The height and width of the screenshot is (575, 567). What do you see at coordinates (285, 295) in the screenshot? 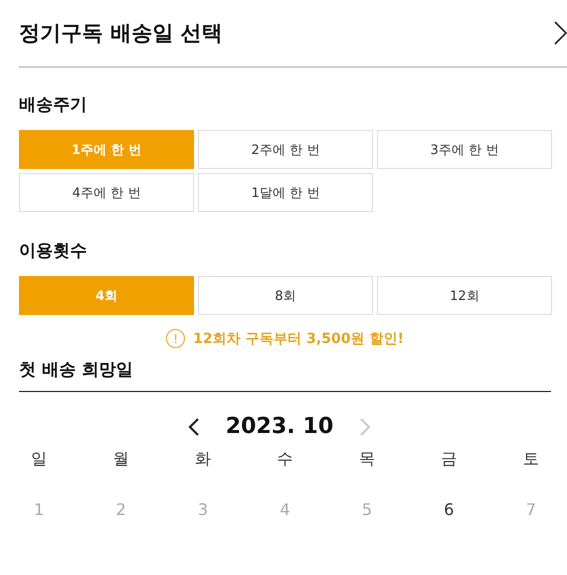
I see `count-option: 8회` at bounding box center [285, 295].